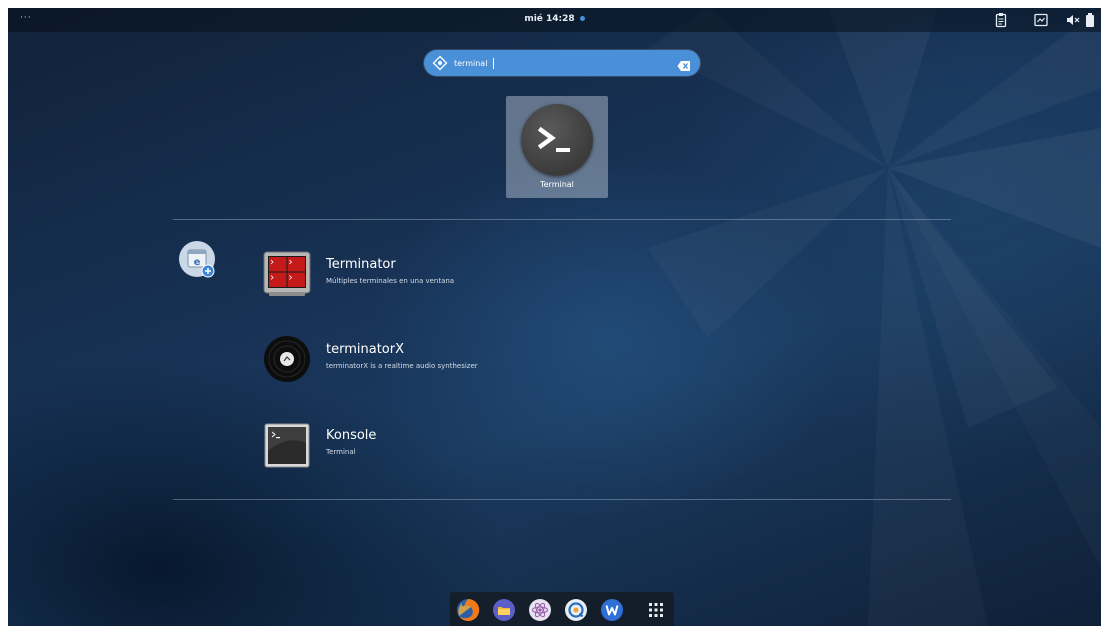 The height and width of the screenshot is (626, 1109). I want to click on clear-icon, so click(684, 64).